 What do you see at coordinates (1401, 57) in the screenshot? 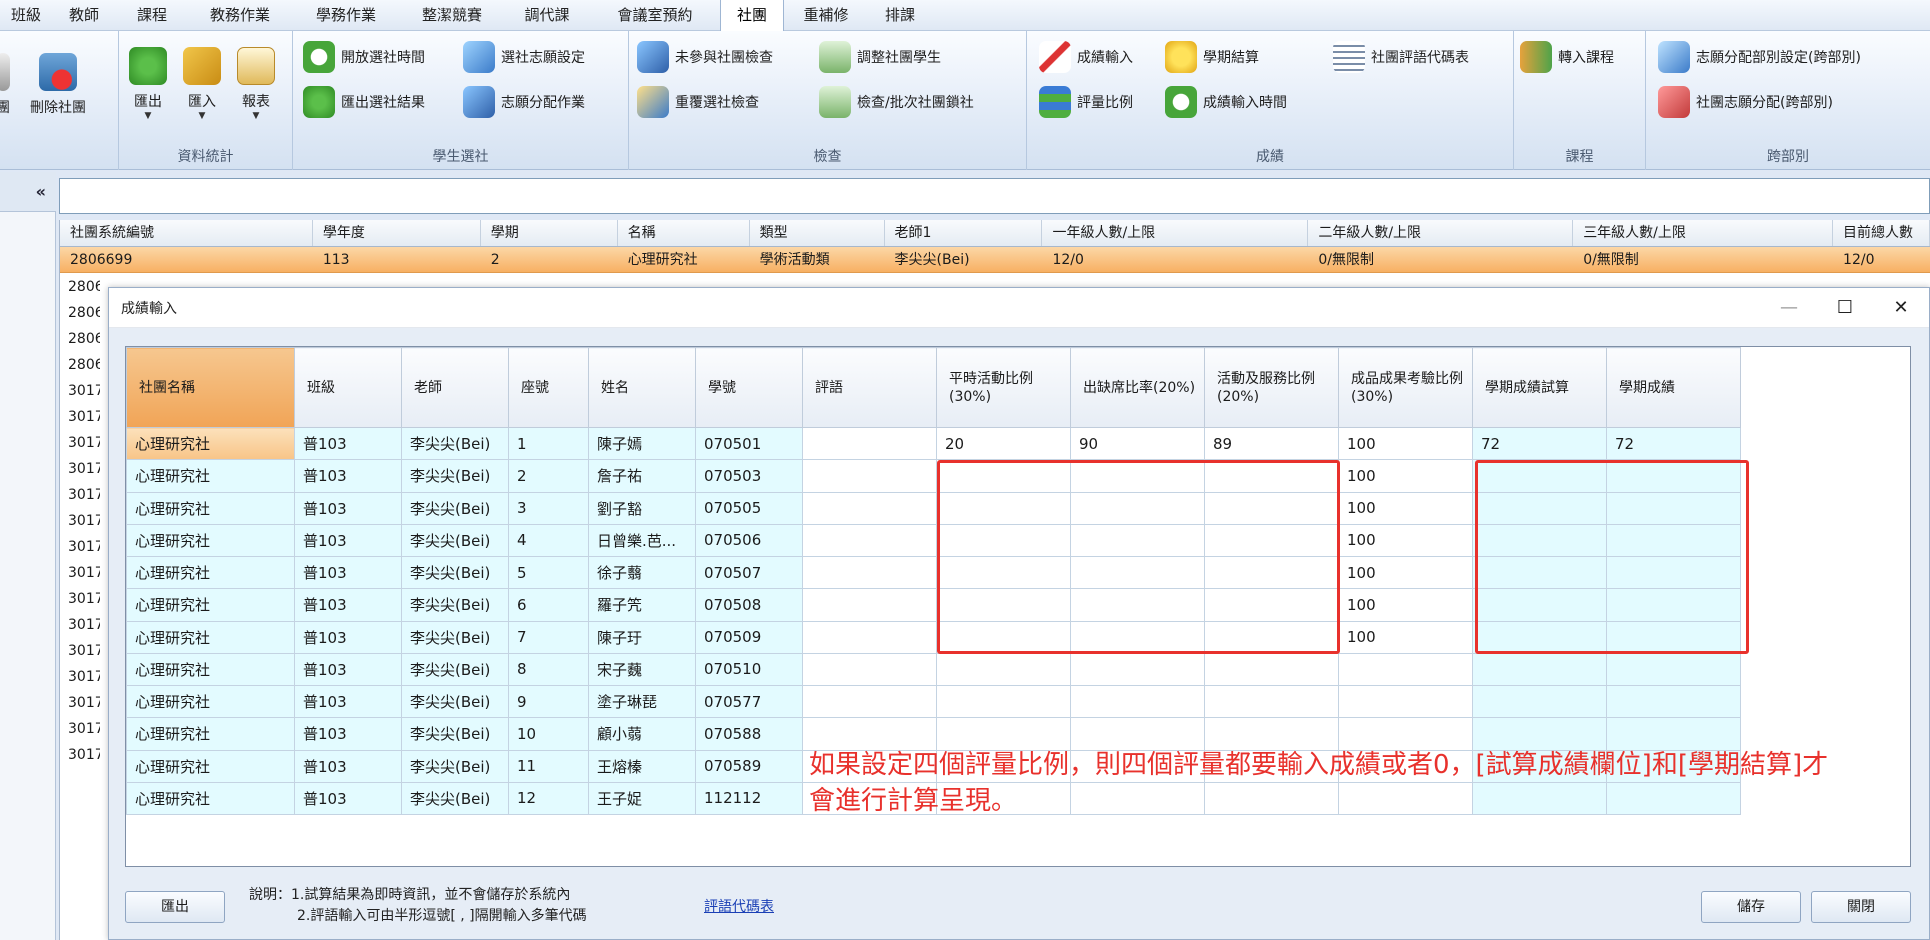
I see `comment-codes-button: 社團評語代碼表` at bounding box center [1401, 57].